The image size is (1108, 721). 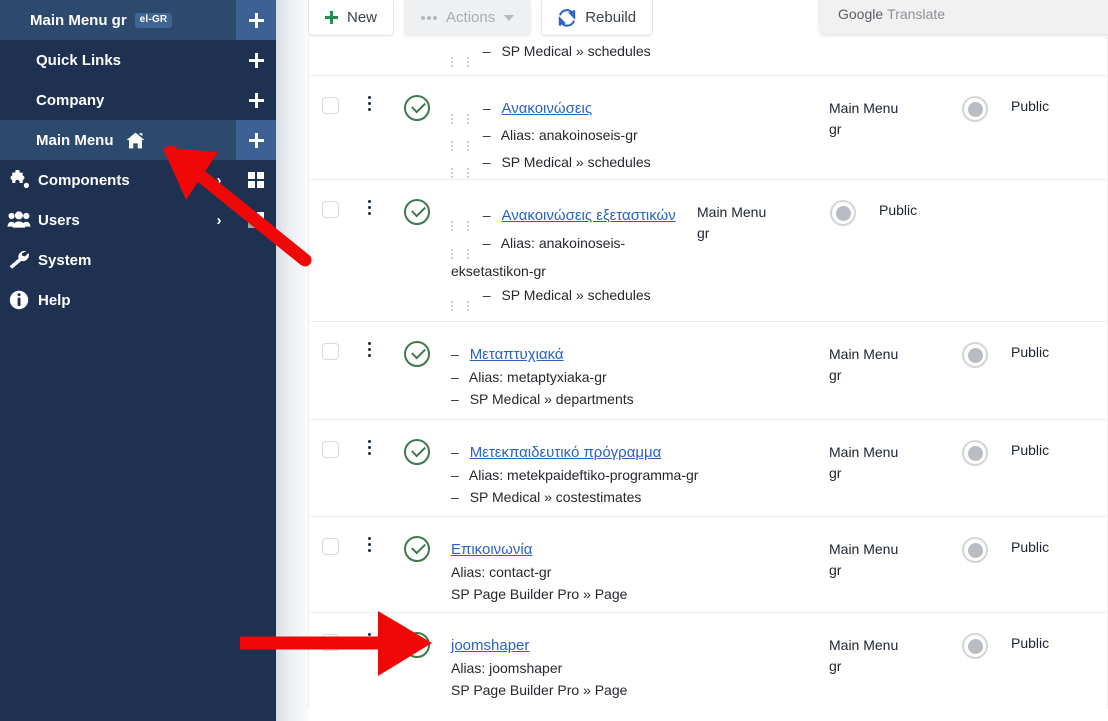 I want to click on table-row: – SP Medical » schedules, so click(x=708, y=56).